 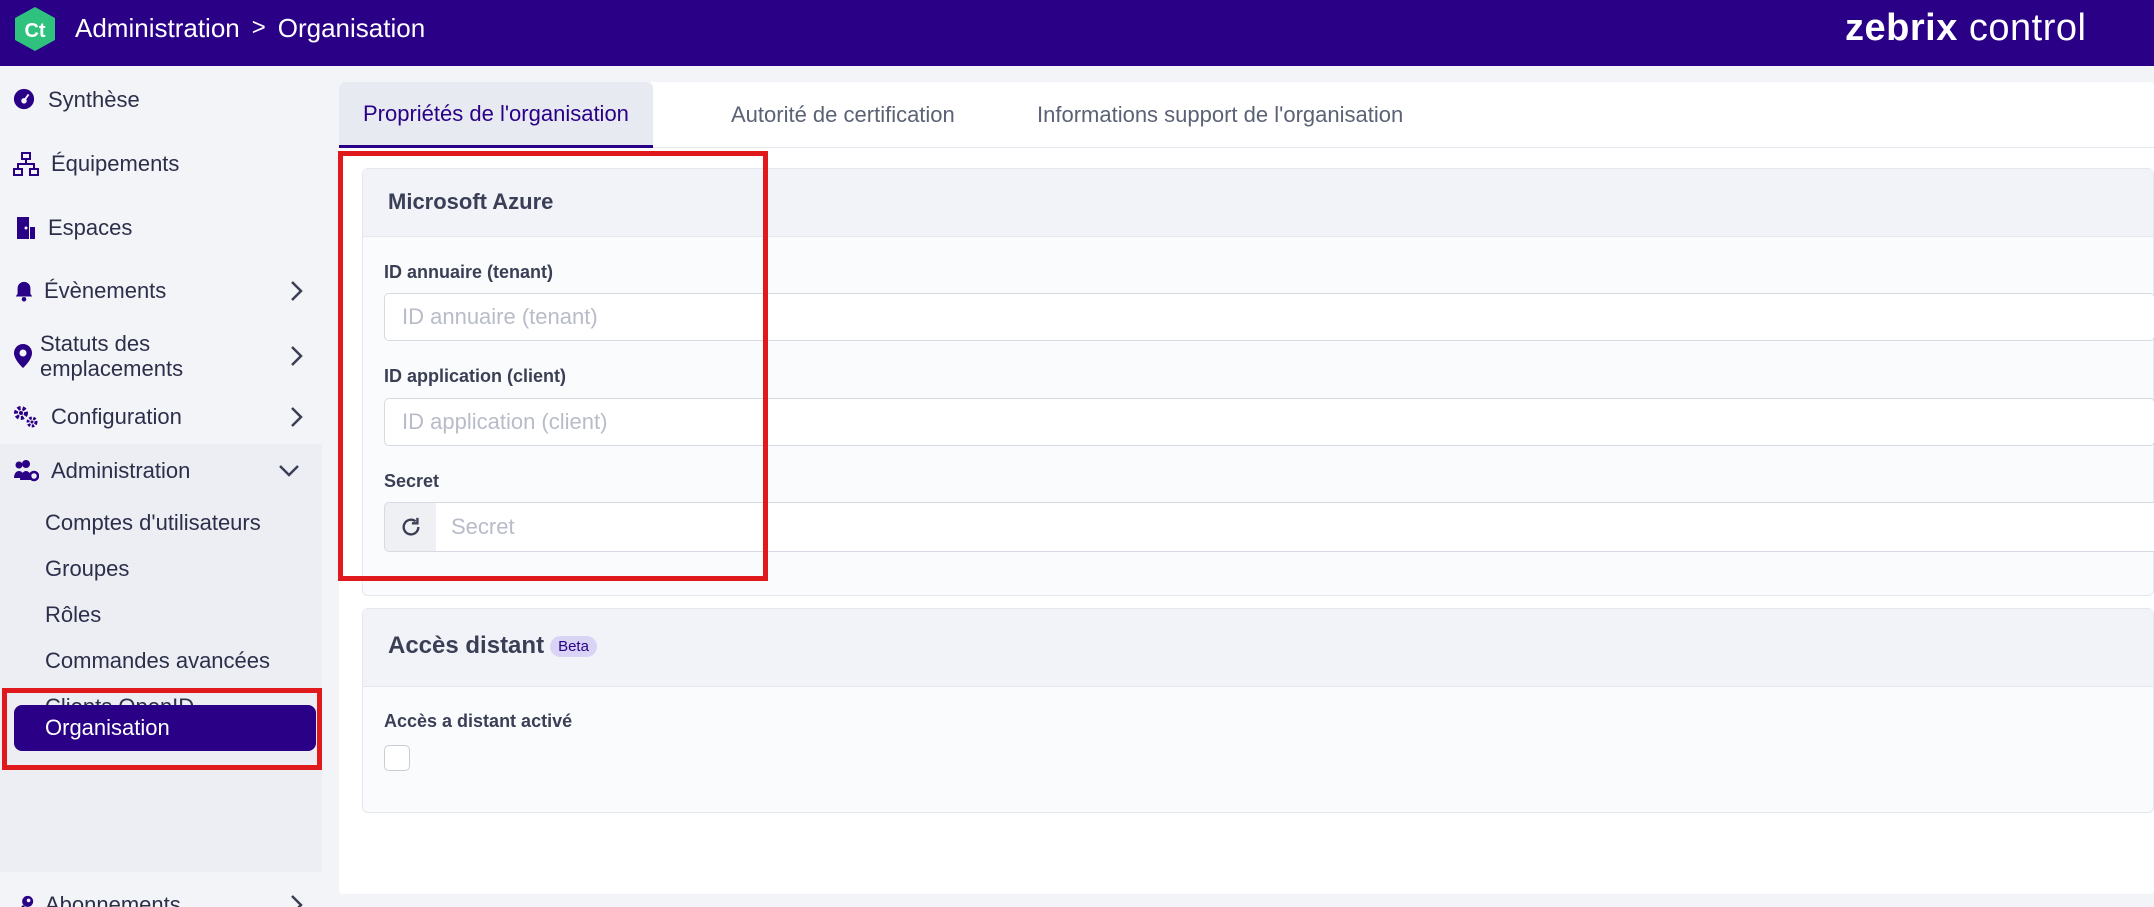 I want to click on breadcrumb: Administration > Organisation, so click(x=250, y=28).